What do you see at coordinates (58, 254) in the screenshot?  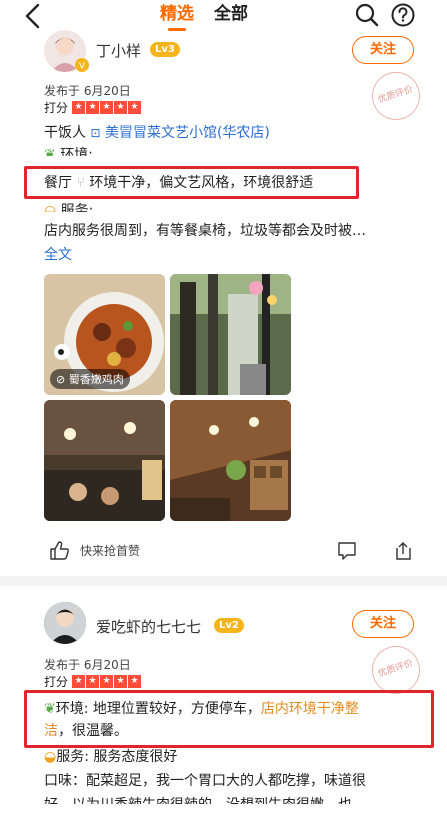 I see `expand-full-text-link: 全文` at bounding box center [58, 254].